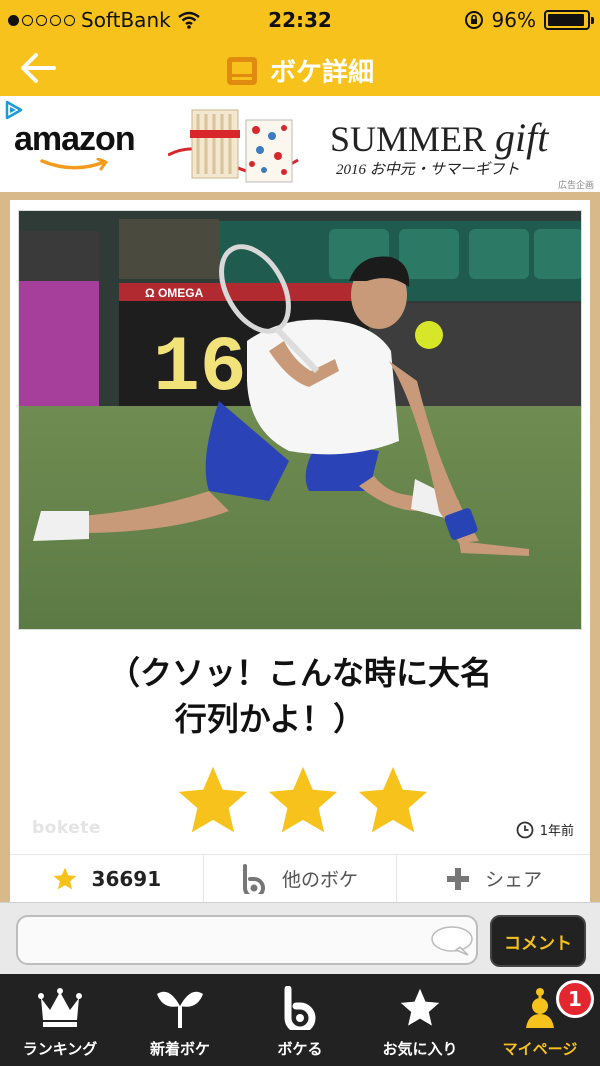 The width and height of the screenshot is (600, 1066). I want to click on post-actions: 36691 他のボケ シェア, so click(300, 878).